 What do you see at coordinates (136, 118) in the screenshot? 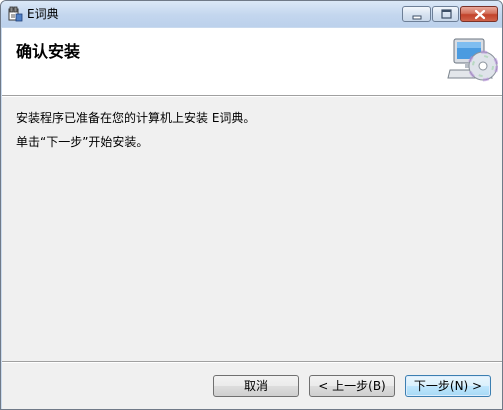
I see `ready-message: 安装程序已准备在您的计算机上安装 E词典。` at bounding box center [136, 118].